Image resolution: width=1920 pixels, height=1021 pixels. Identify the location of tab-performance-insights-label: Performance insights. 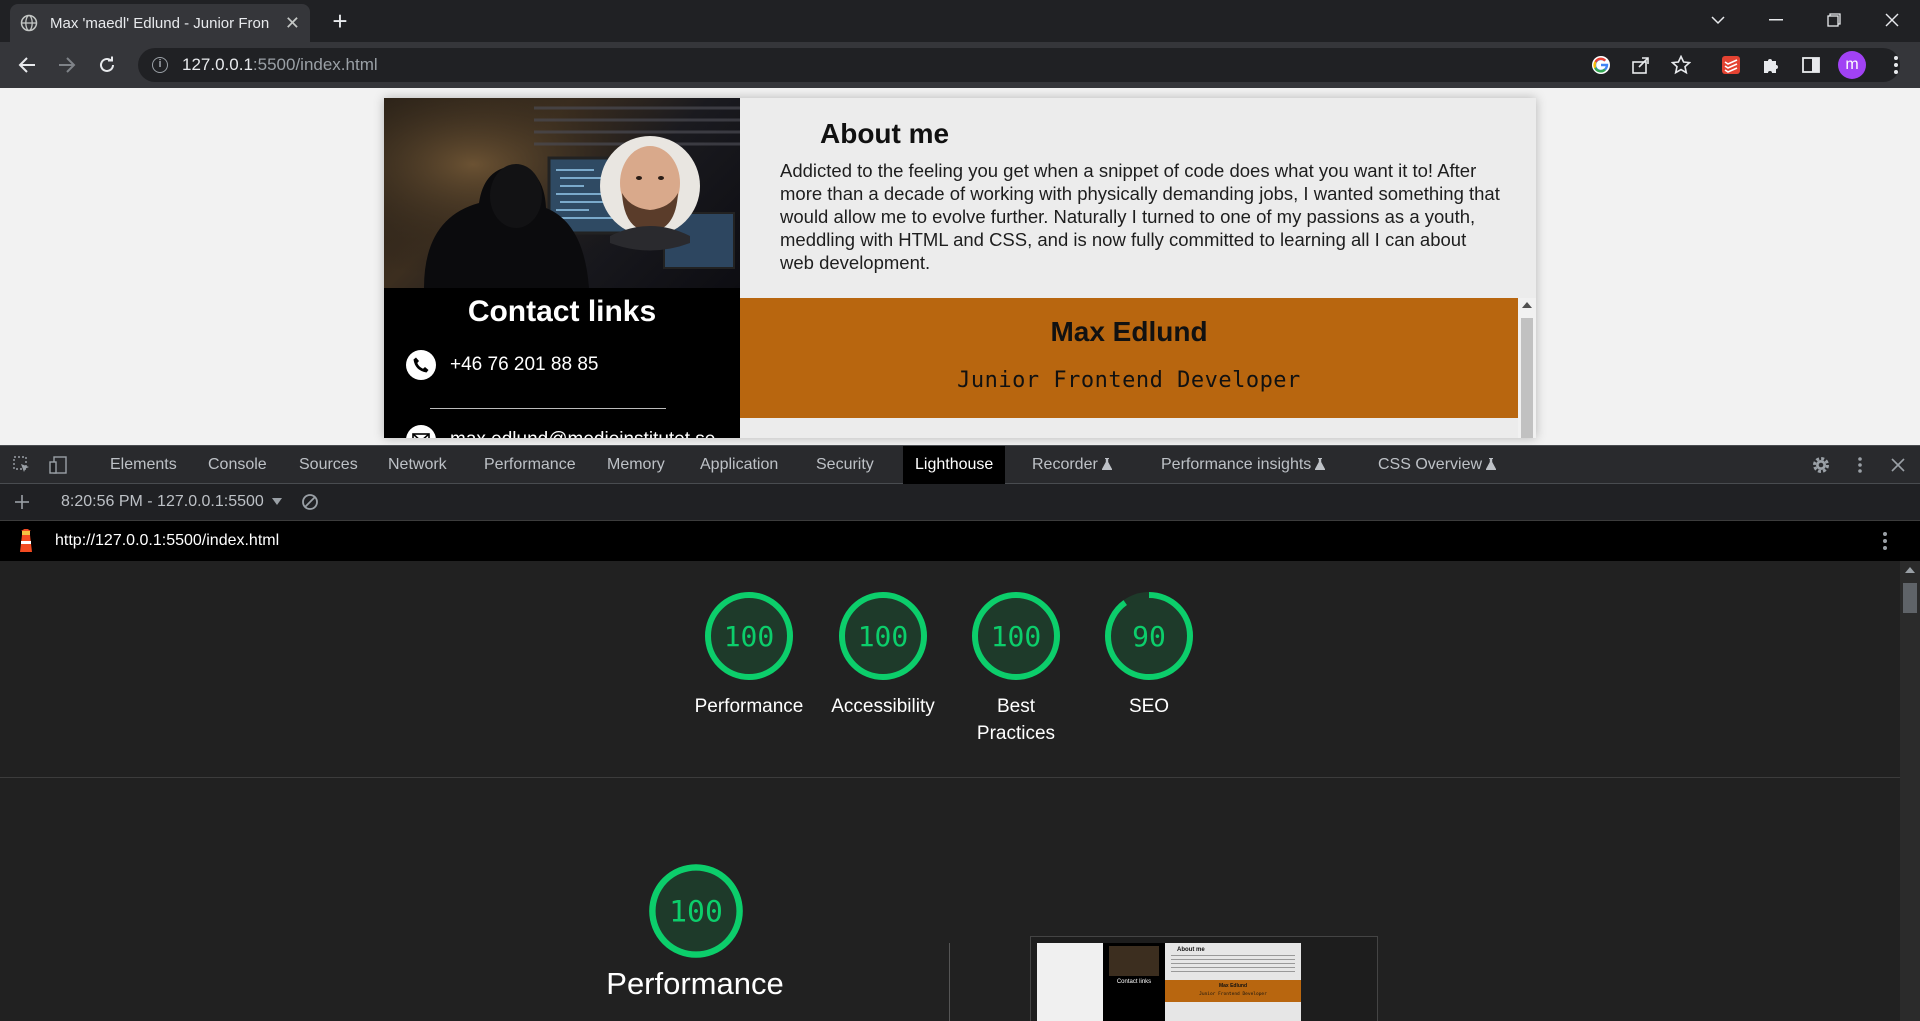
(1236, 464).